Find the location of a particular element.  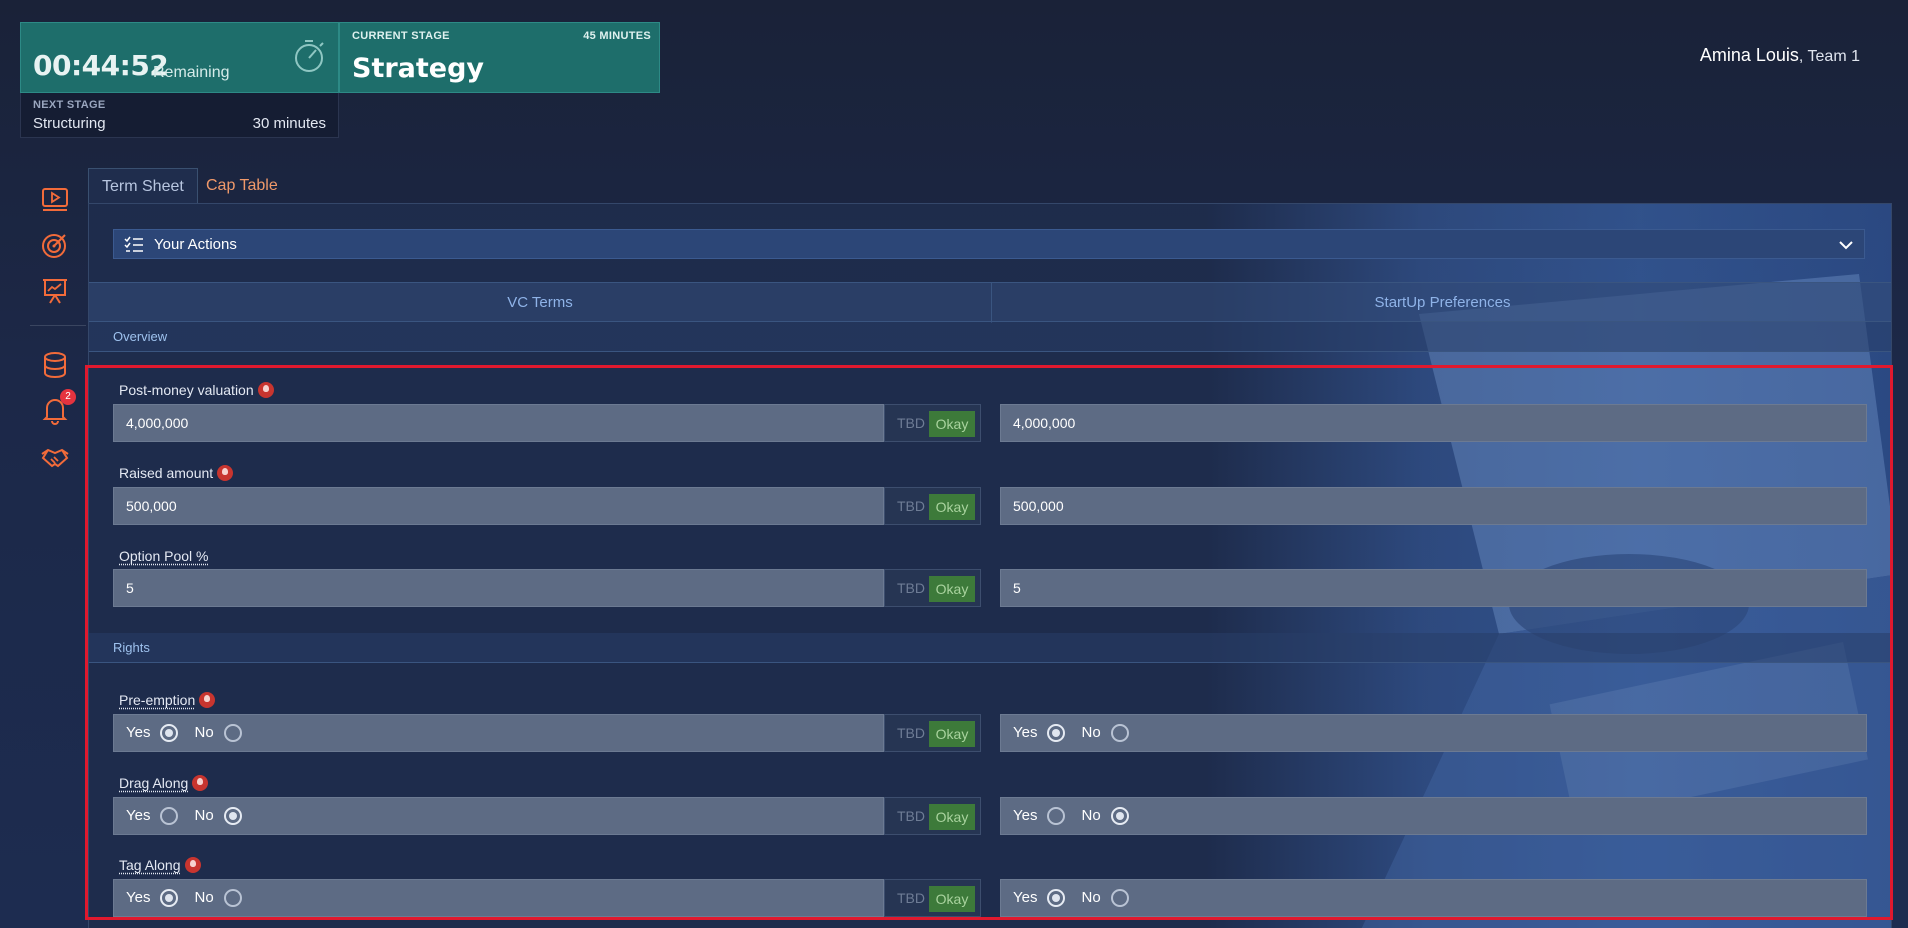

option-pool-startup-input: 5 is located at coordinates (1433, 588).